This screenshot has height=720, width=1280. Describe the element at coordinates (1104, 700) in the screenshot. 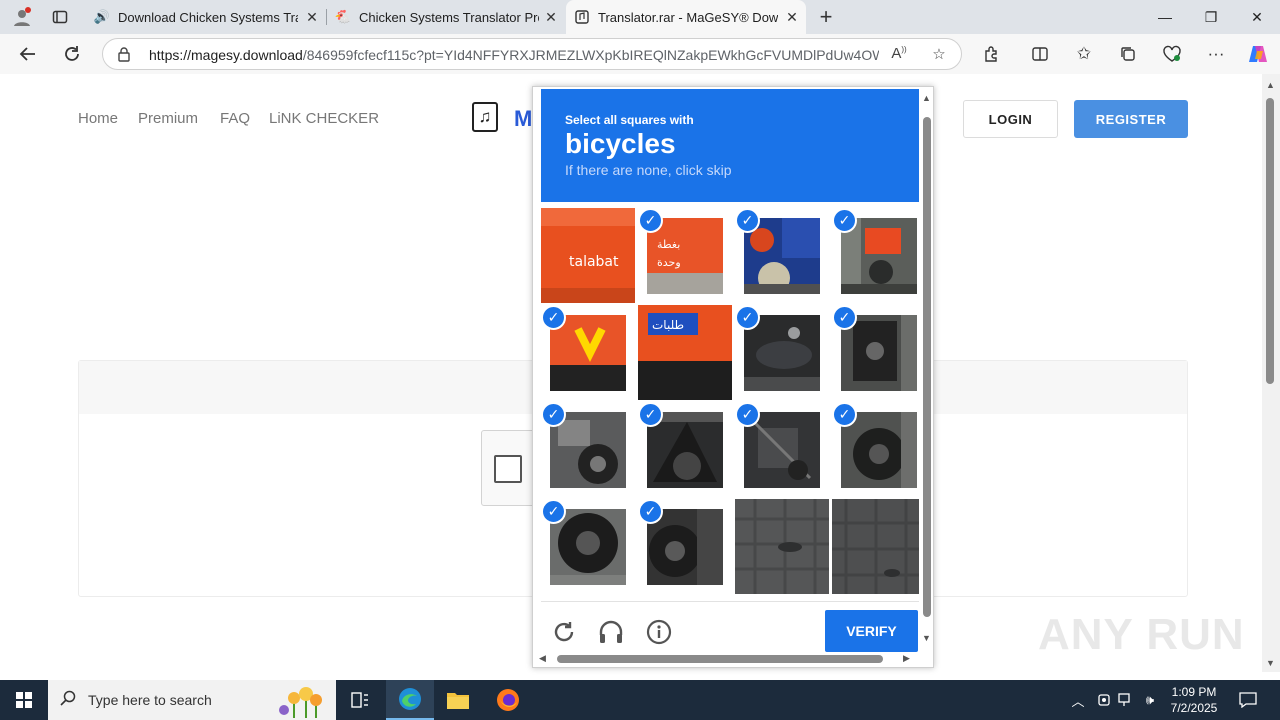

I see `security-tray-icon` at that location.